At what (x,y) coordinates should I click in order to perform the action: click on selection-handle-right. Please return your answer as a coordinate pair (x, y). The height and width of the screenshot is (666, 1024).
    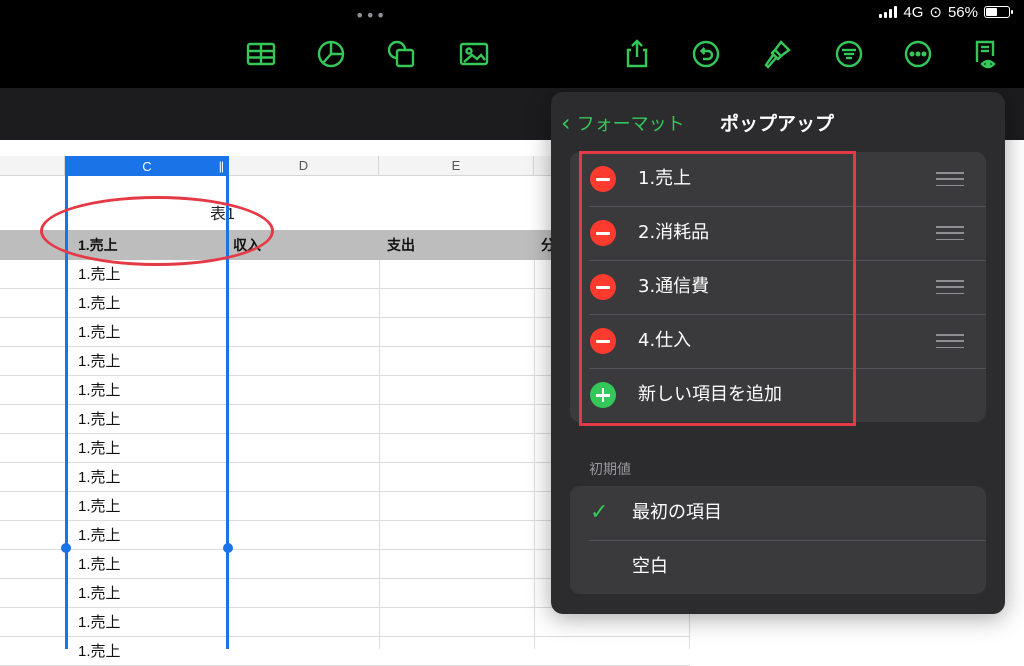
    Looking at the image, I should click on (228, 548).